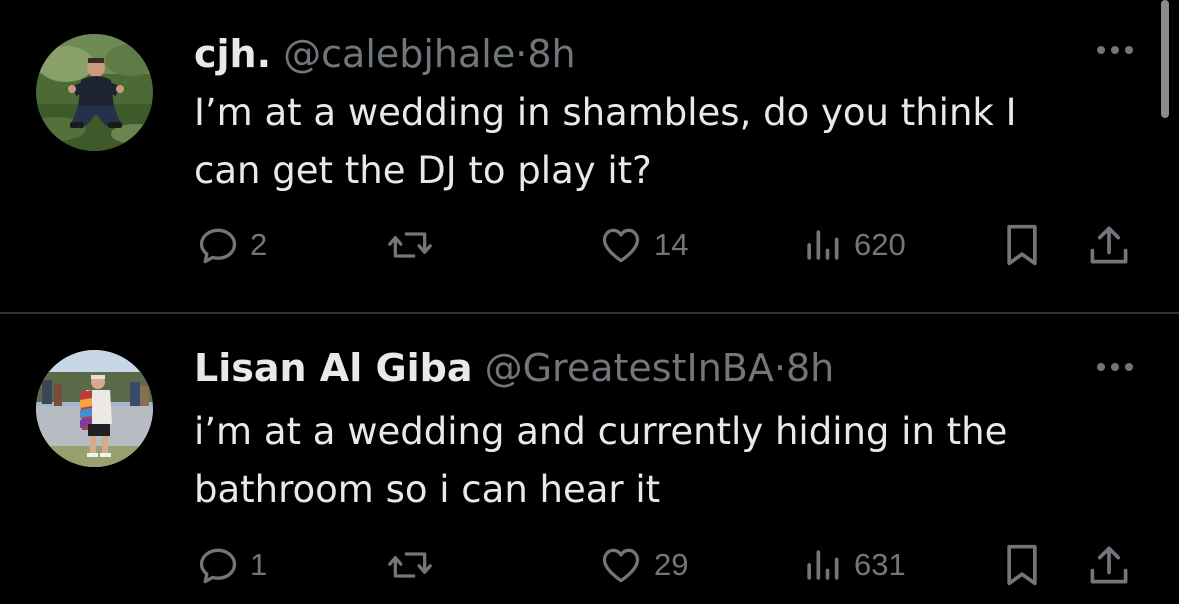 Image resolution: width=1179 pixels, height=604 pixels. What do you see at coordinates (1165, 59) in the screenshot?
I see `scrollbar` at bounding box center [1165, 59].